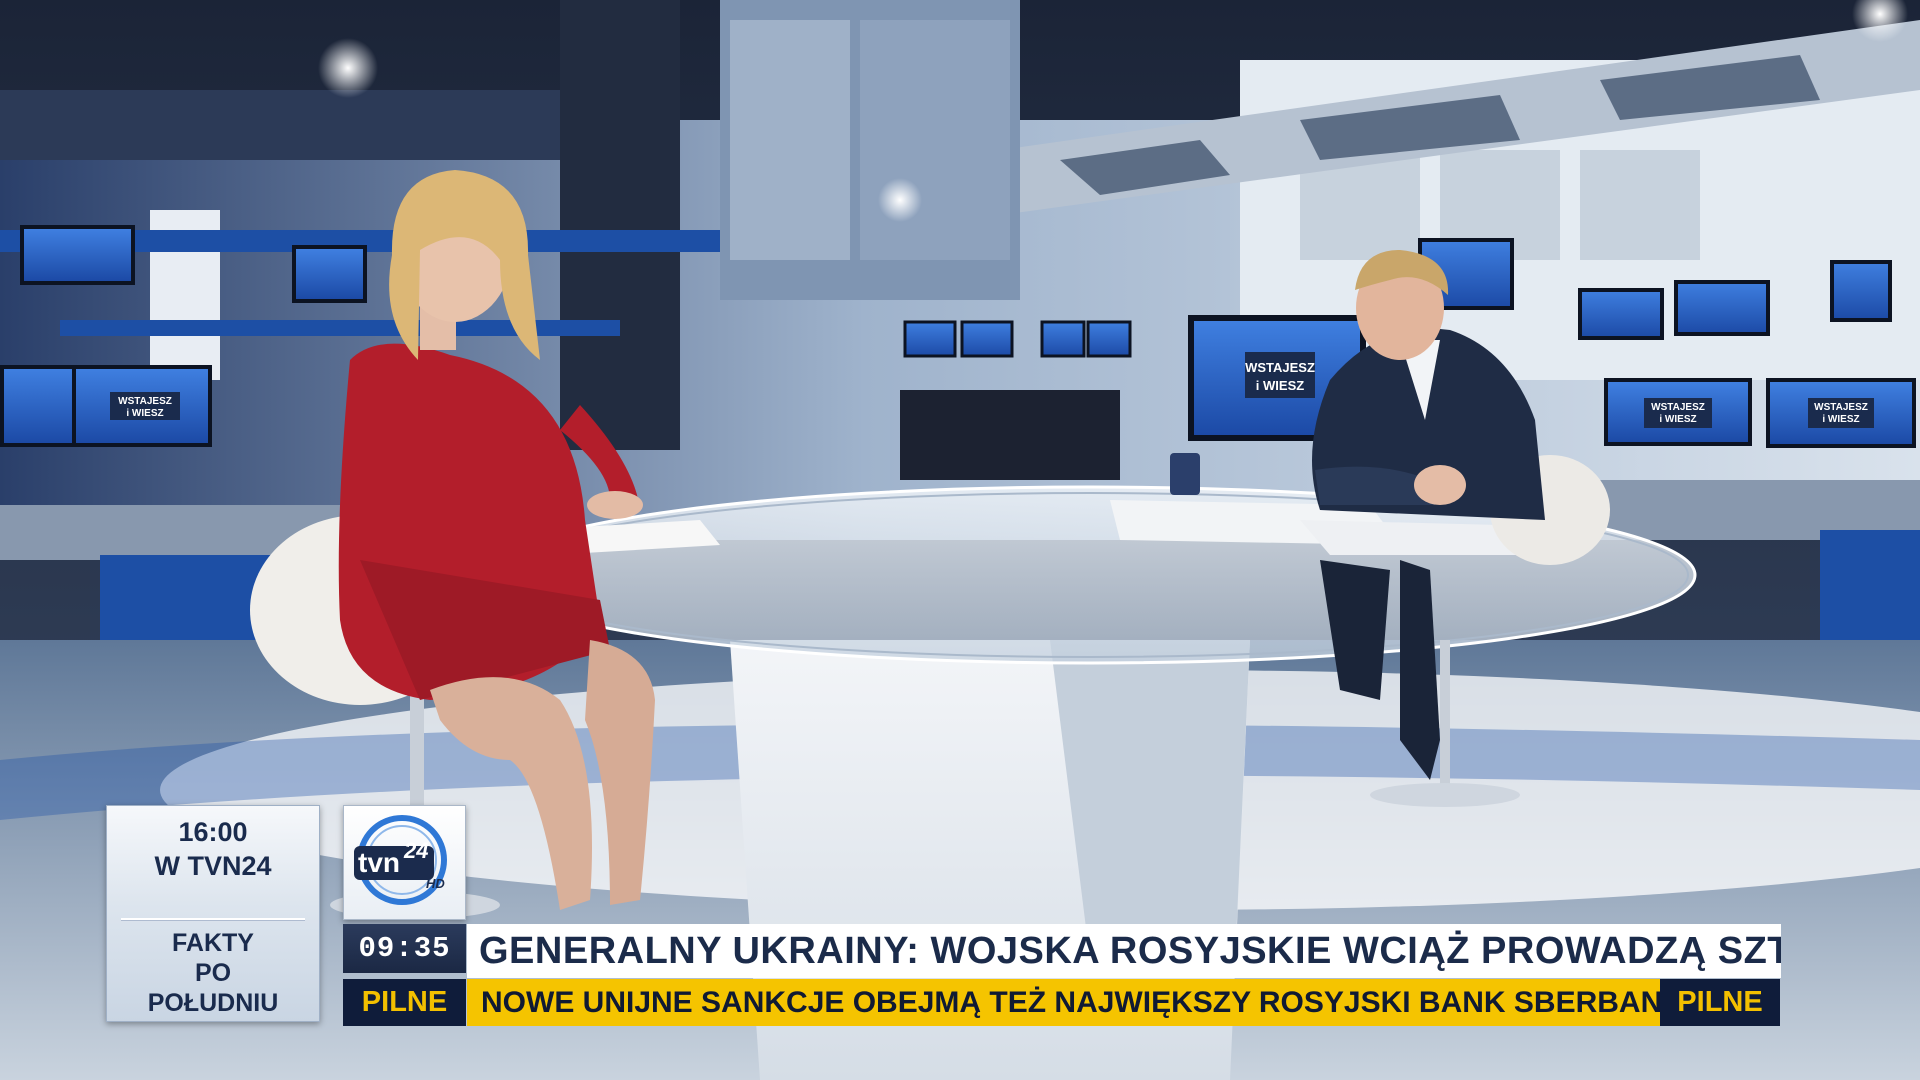 The image size is (1920, 1080). I want to click on far-right-monitor-label-line2: i WIESZ, so click(1840, 419).